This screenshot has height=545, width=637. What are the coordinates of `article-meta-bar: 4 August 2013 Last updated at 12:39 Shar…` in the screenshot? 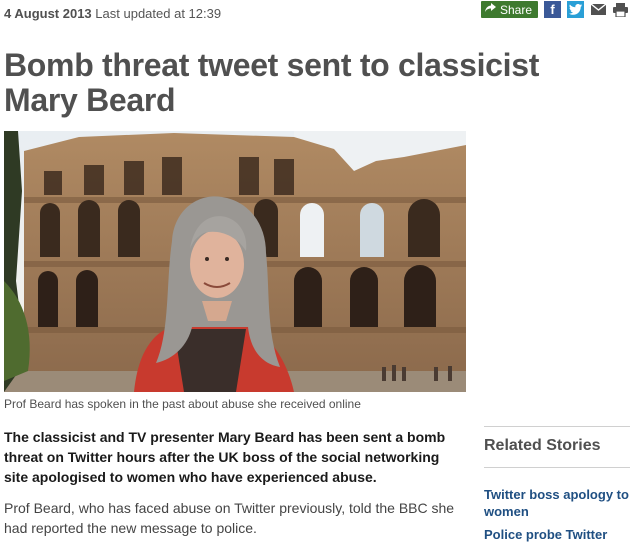 It's located at (319, 14).